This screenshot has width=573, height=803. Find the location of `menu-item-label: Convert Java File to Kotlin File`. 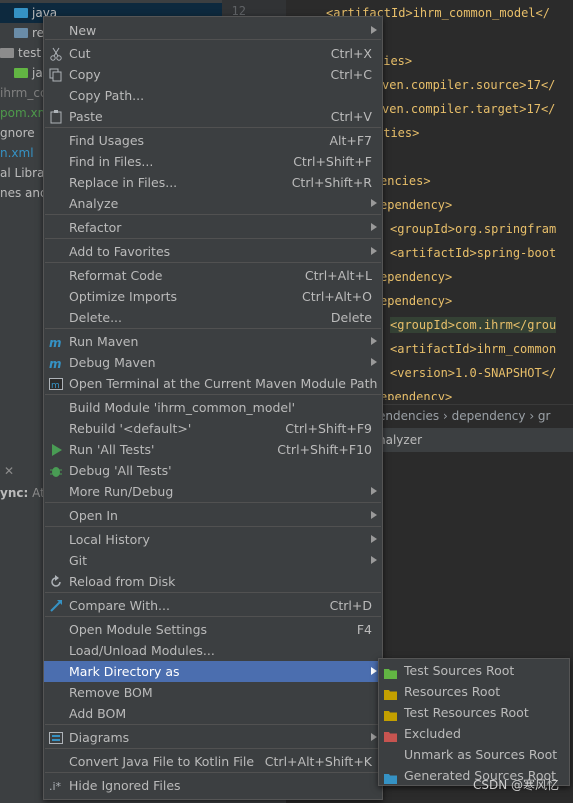

menu-item-label: Convert Java File to Kotlin File is located at coordinates (162, 761).